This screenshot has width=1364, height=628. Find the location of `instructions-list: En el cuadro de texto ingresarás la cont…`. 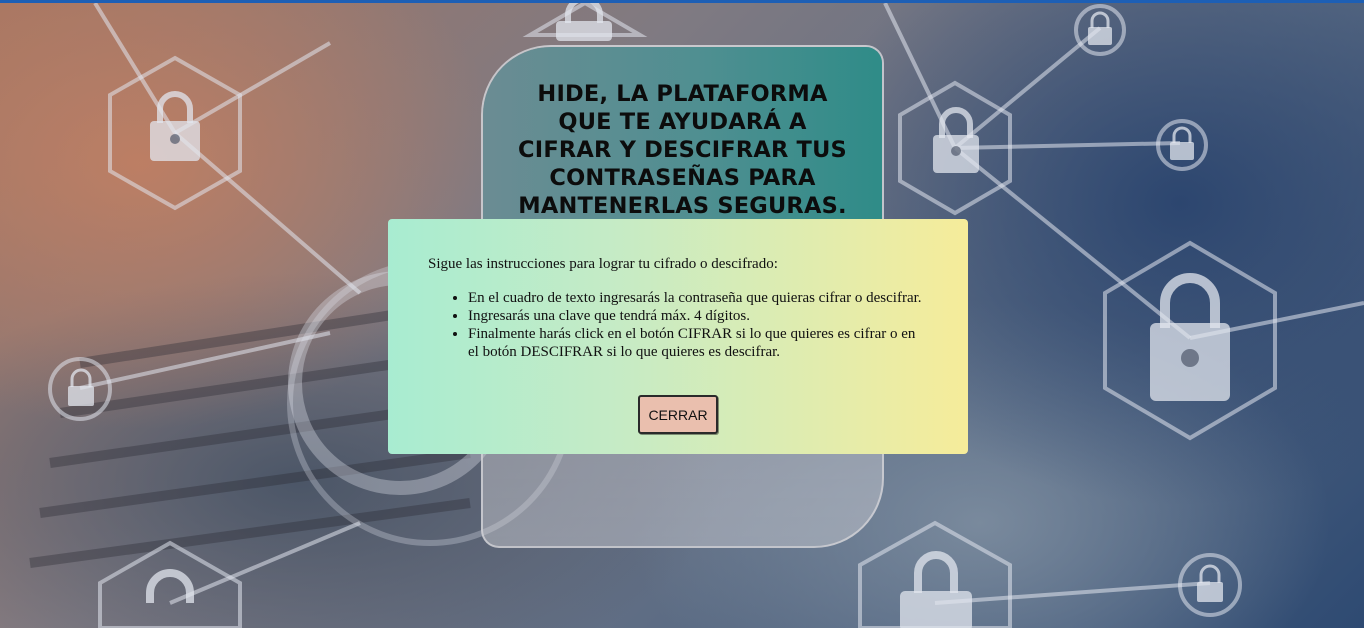

instructions-list: En el cuadro de texto ingresarás la cont… is located at coordinates (678, 325).